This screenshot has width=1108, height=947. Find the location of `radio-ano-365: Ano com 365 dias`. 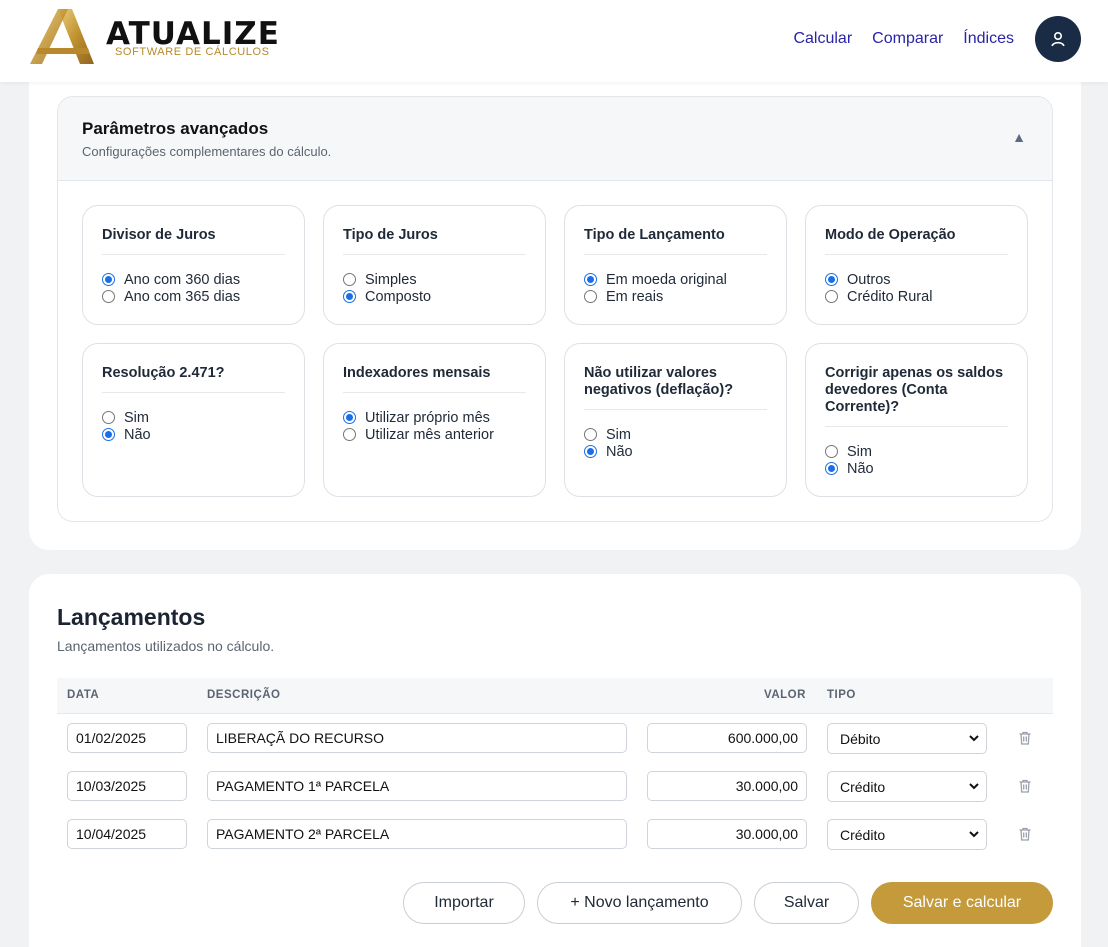

radio-ano-365: Ano com 365 dias is located at coordinates (193, 296).